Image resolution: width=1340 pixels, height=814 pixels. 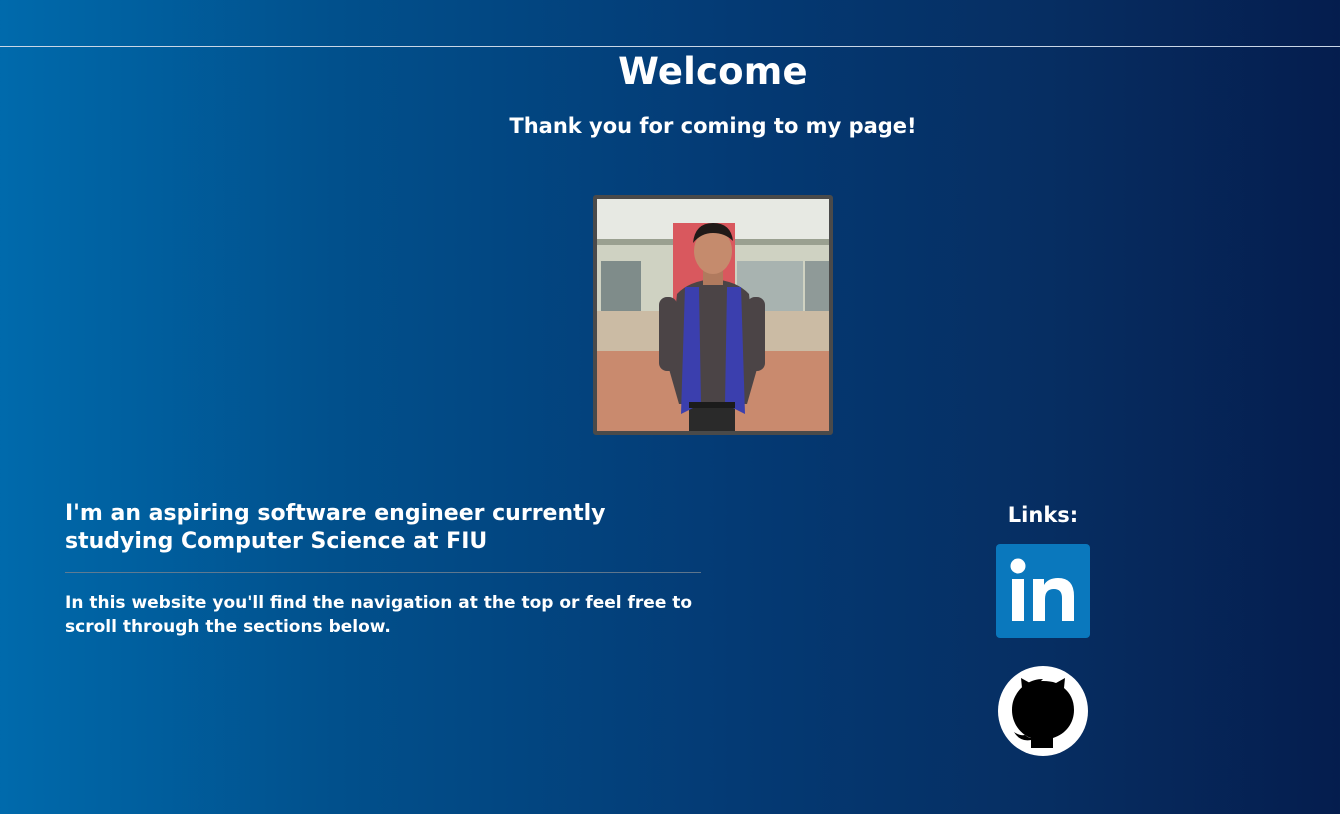 What do you see at coordinates (1043, 515) in the screenshot?
I see `links-label: Links:` at bounding box center [1043, 515].